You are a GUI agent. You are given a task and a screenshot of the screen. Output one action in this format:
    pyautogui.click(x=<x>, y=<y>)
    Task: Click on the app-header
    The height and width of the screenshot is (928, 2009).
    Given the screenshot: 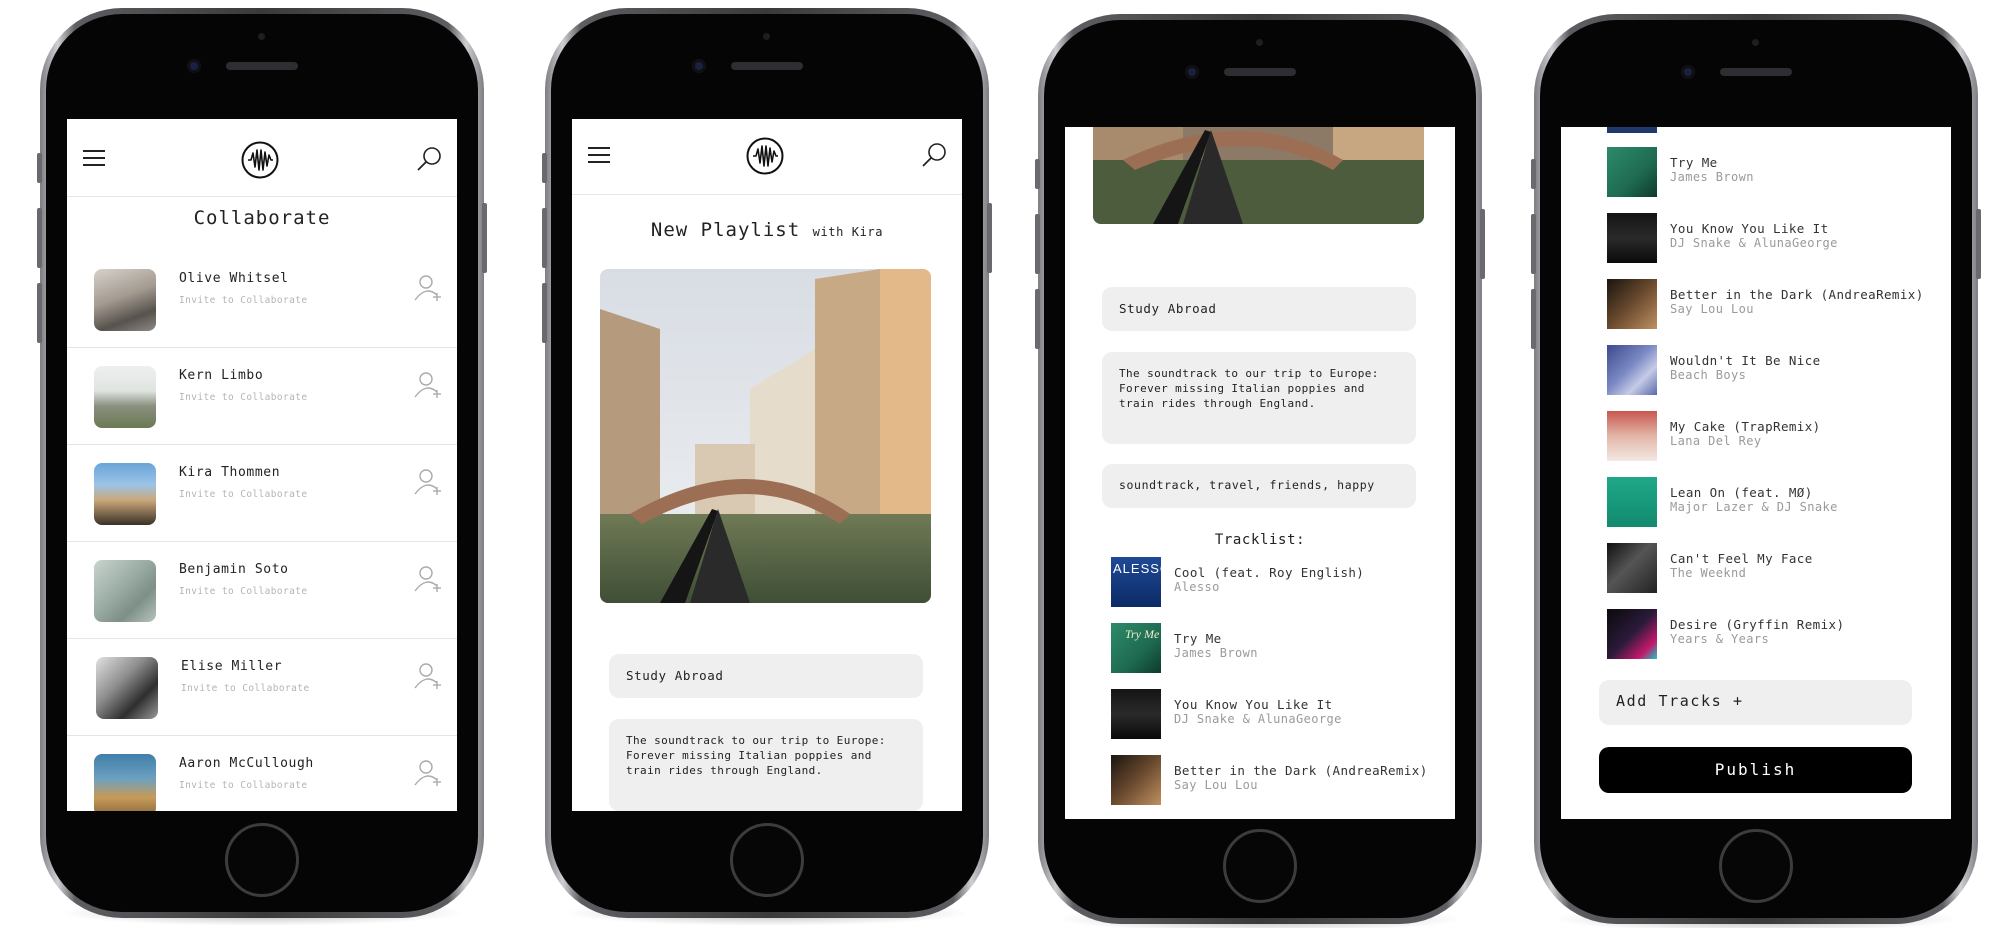 What is the action you would take?
    pyautogui.click(x=262, y=158)
    